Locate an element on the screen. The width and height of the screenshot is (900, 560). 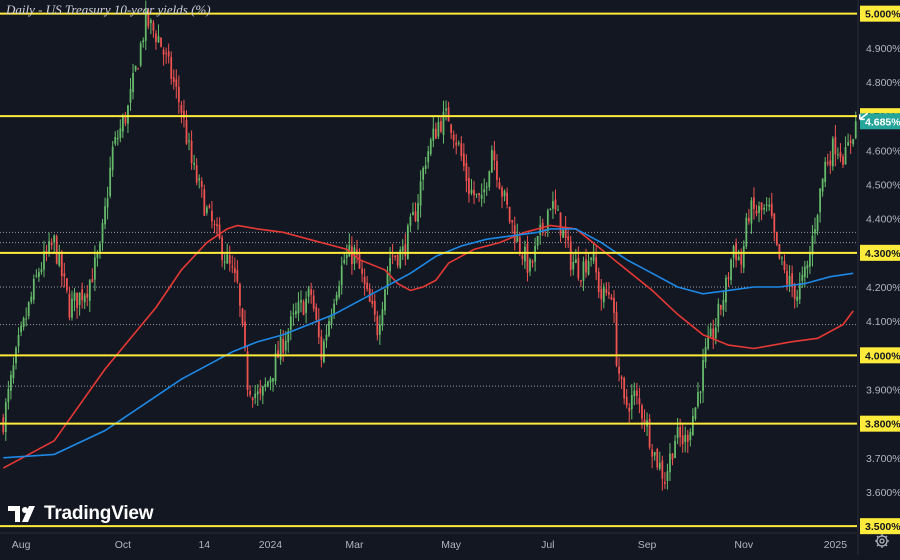
settings-gear-icon is located at coordinates (882, 541).